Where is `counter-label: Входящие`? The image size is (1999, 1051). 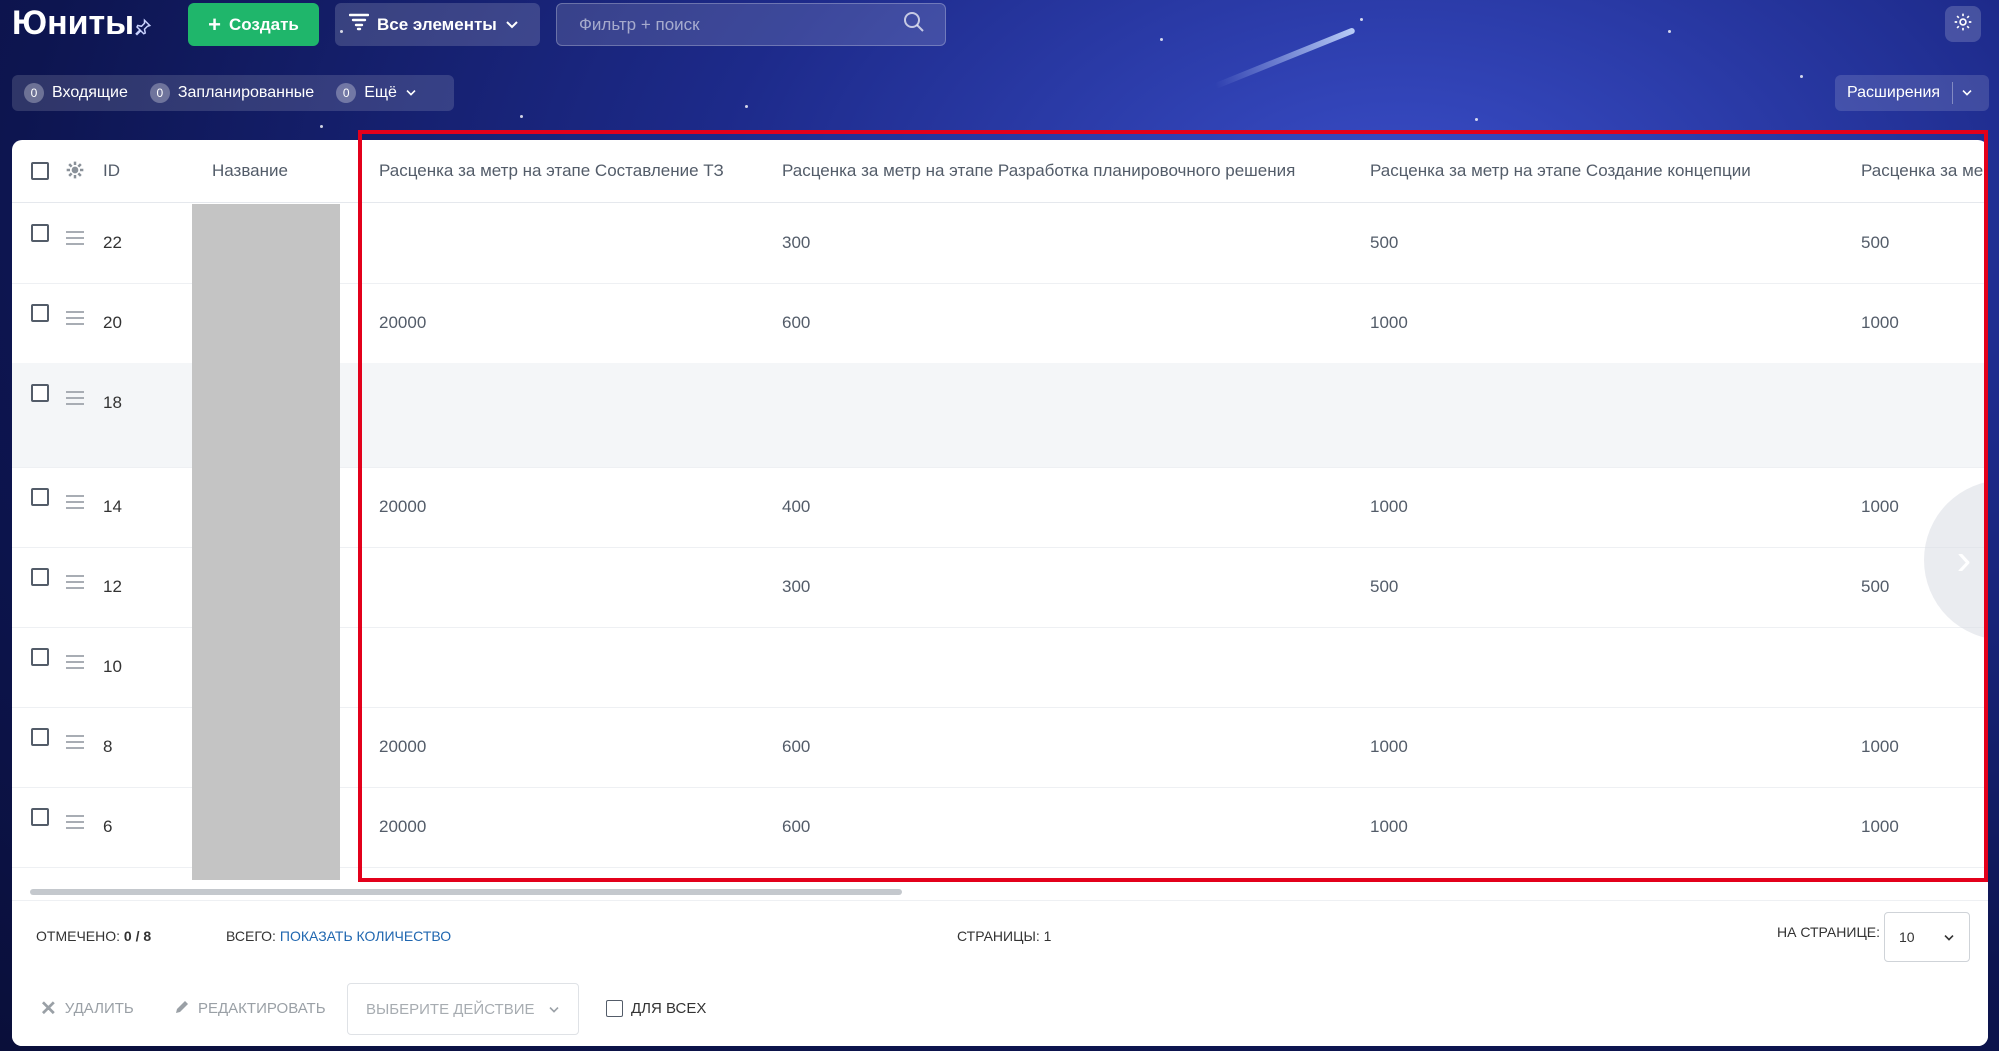 counter-label: Входящие is located at coordinates (90, 92).